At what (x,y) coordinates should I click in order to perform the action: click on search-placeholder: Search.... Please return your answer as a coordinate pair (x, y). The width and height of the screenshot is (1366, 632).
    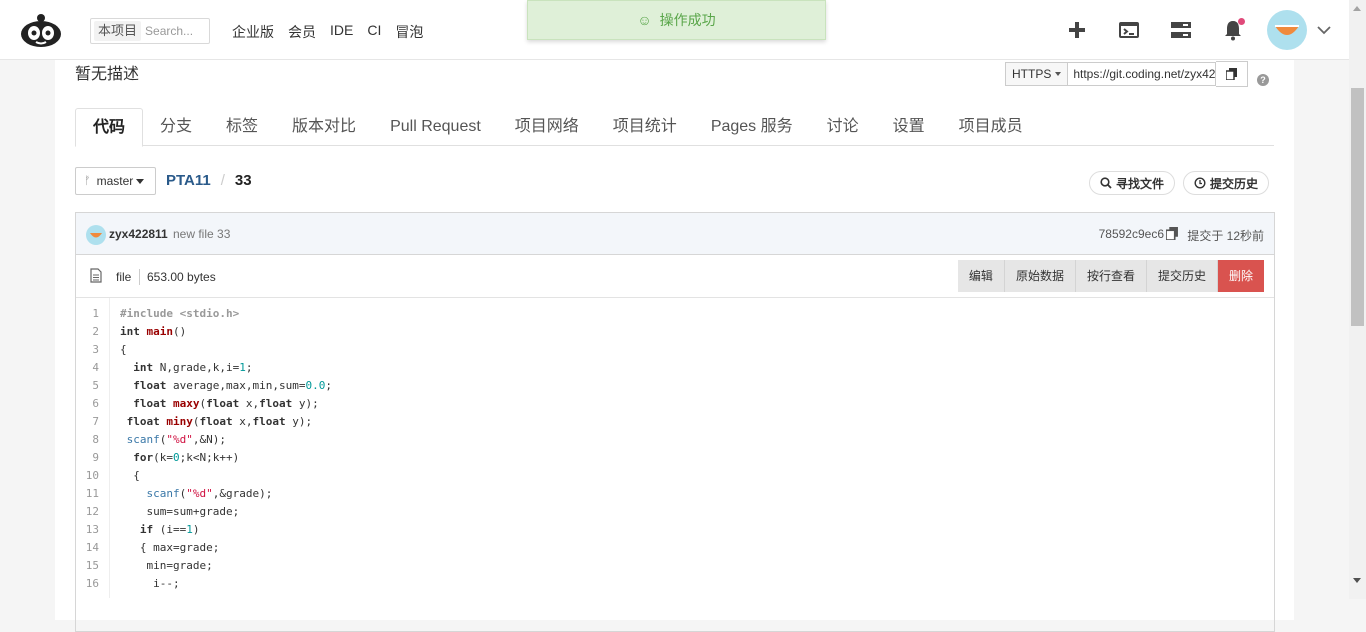
    Looking at the image, I should click on (169, 31).